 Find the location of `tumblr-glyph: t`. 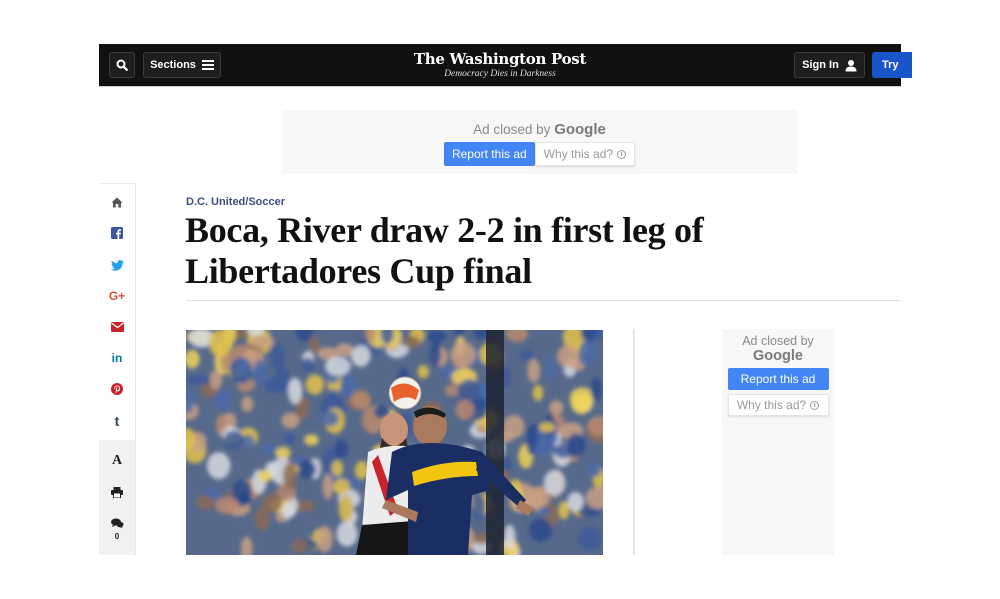

tumblr-glyph: t is located at coordinates (117, 421).